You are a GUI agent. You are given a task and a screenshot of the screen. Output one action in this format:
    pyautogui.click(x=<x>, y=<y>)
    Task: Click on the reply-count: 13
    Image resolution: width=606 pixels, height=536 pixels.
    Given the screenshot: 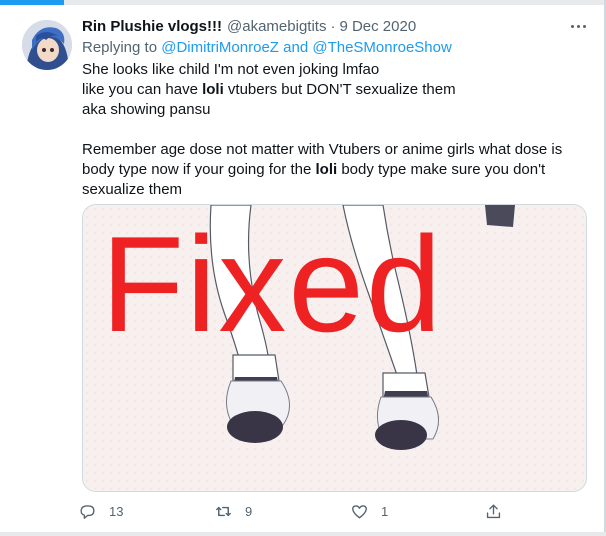 What is the action you would take?
    pyautogui.click(x=116, y=511)
    